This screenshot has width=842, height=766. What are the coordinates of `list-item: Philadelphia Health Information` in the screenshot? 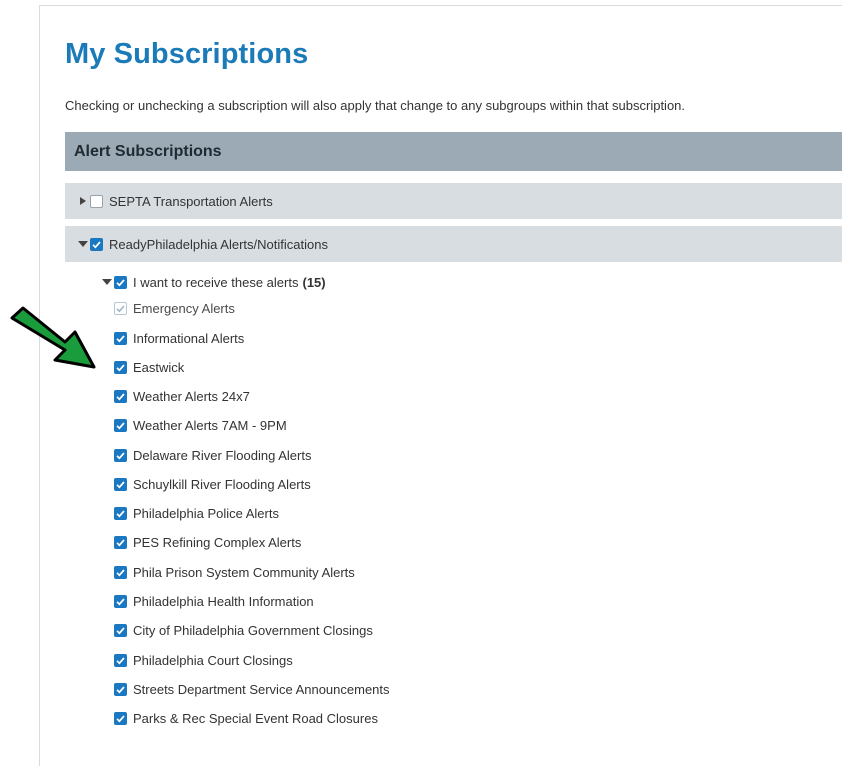 It's located at (214, 601).